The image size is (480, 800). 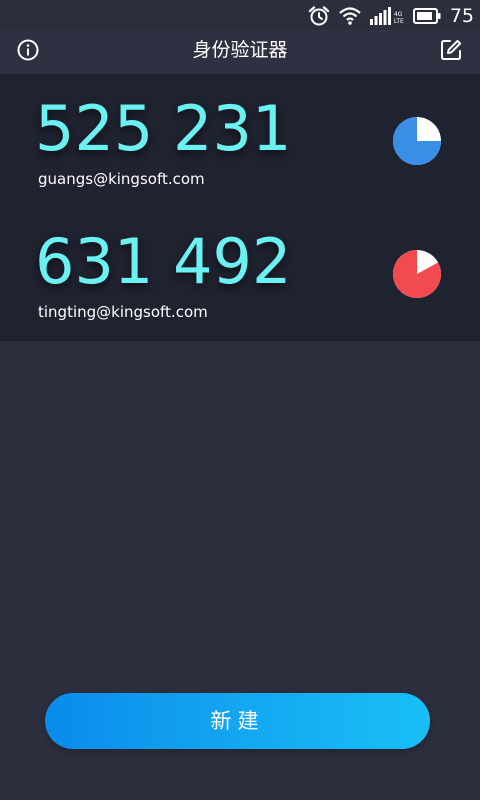 I want to click on status-icons: 4G LTE 75, so click(x=391, y=16).